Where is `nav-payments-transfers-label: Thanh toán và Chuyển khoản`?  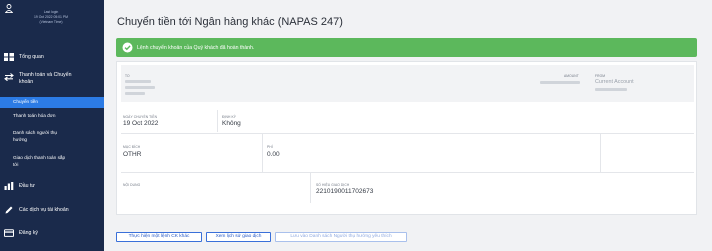 nav-payments-transfers-label: Thanh toán và Chuyển khoản is located at coordinates (45, 79).